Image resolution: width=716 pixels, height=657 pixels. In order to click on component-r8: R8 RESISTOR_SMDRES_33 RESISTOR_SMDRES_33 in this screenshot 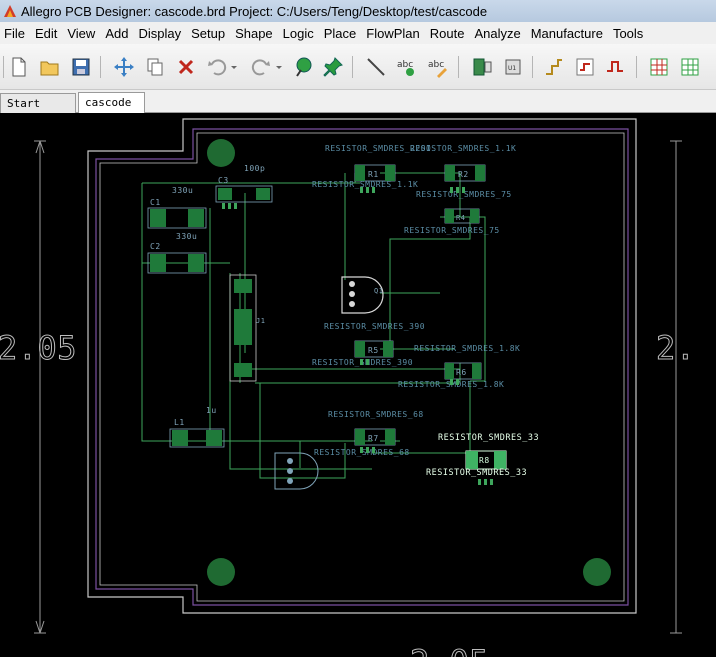, I will do `click(482, 455)`.